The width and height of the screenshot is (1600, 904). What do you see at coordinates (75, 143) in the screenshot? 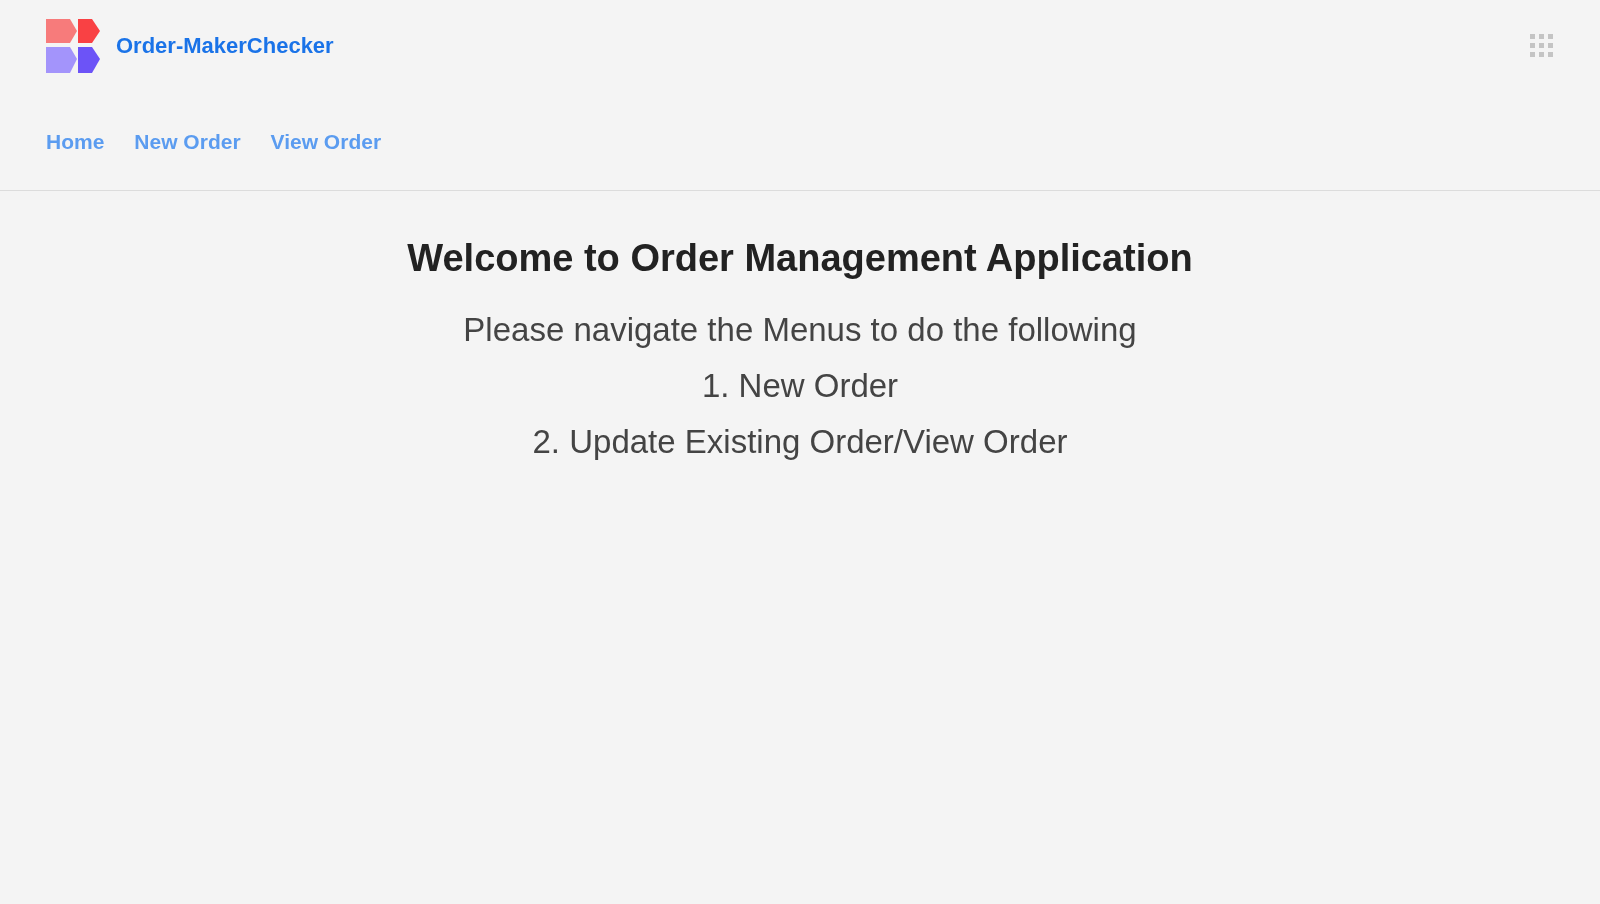
I see `nav-link: Home` at bounding box center [75, 143].